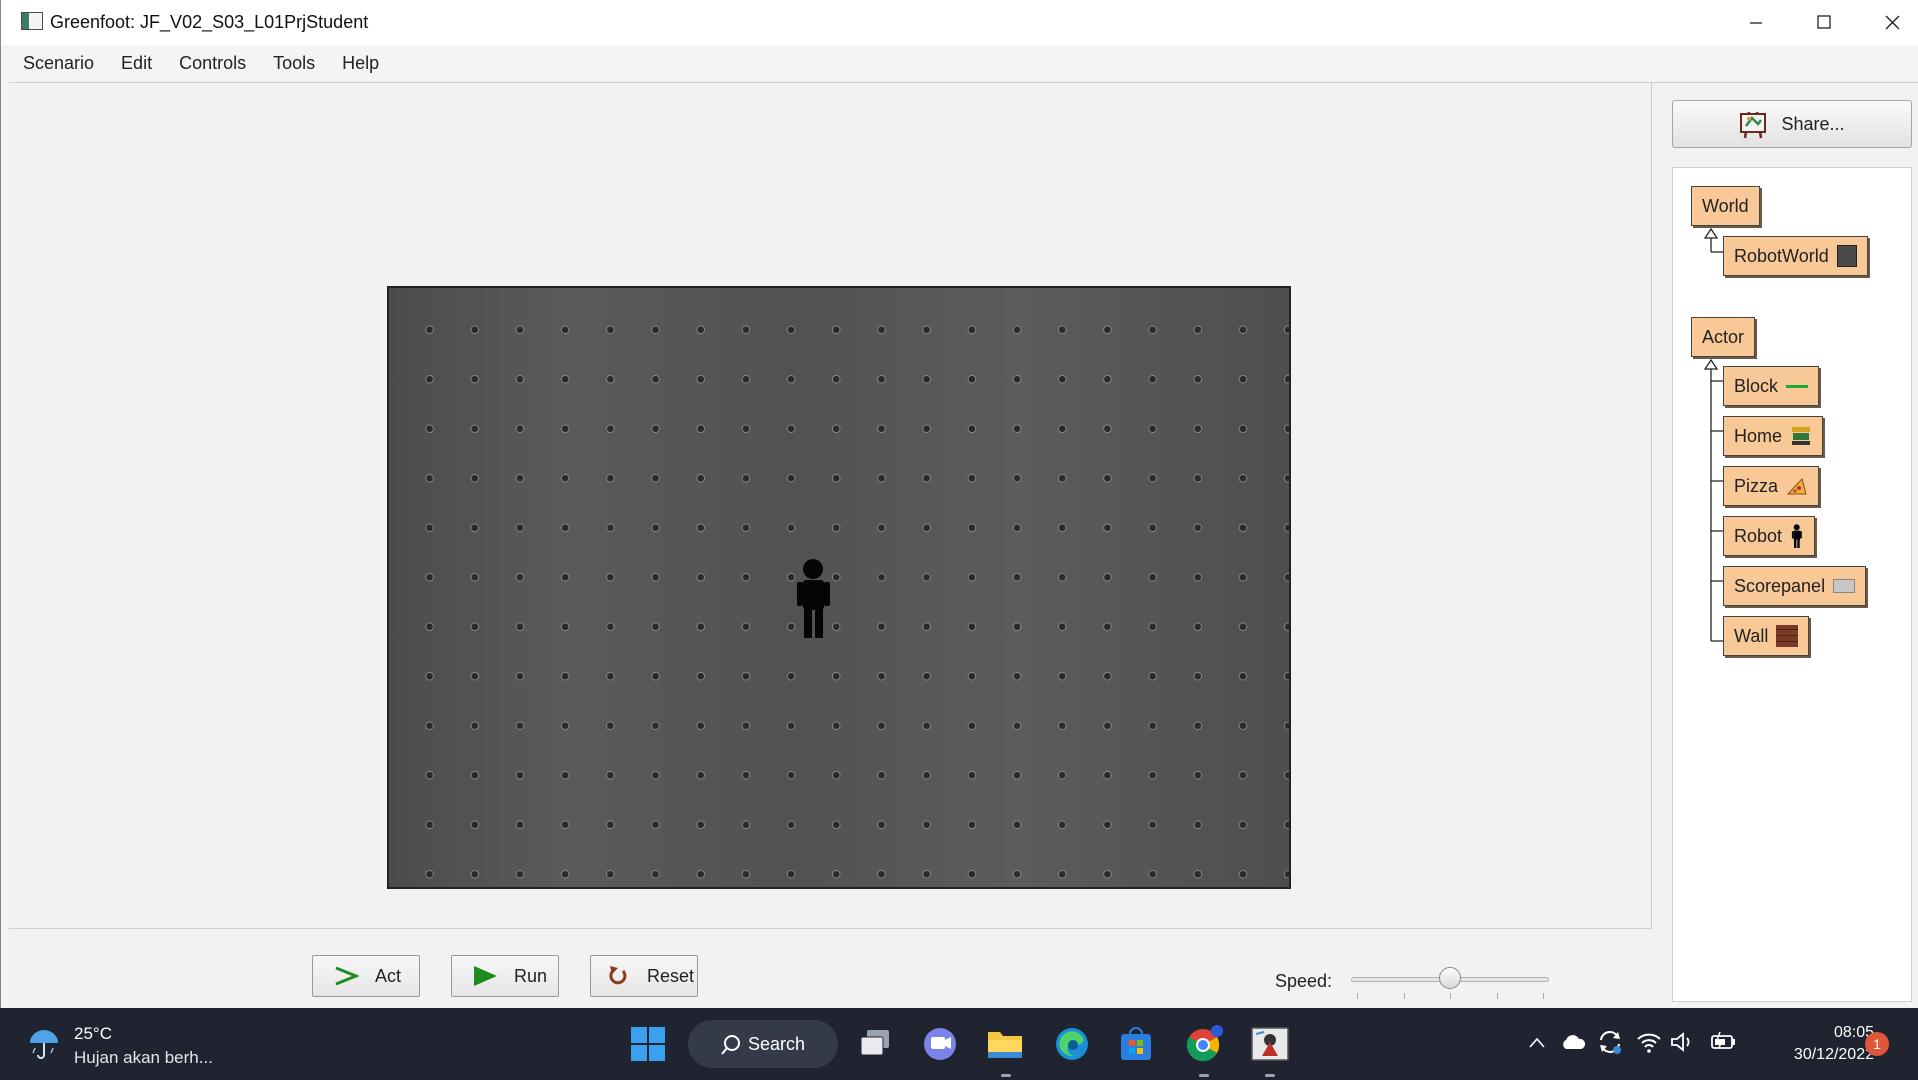  I want to click on act-label: Act, so click(388, 975).